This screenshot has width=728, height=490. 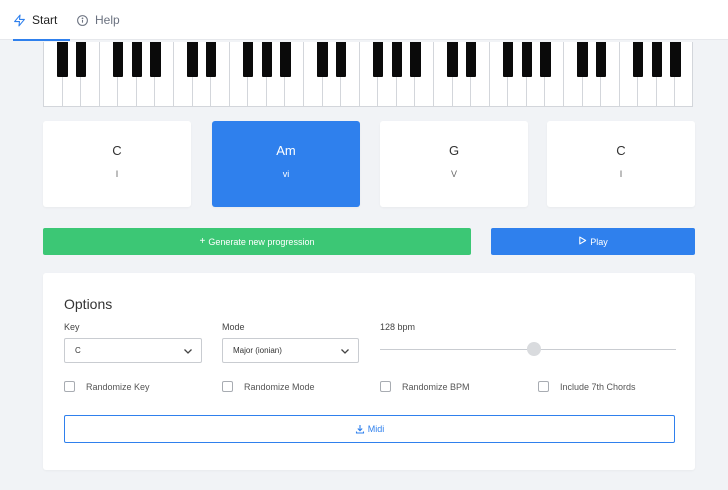 What do you see at coordinates (454, 164) in the screenshot?
I see `chord-card-3: G V` at bounding box center [454, 164].